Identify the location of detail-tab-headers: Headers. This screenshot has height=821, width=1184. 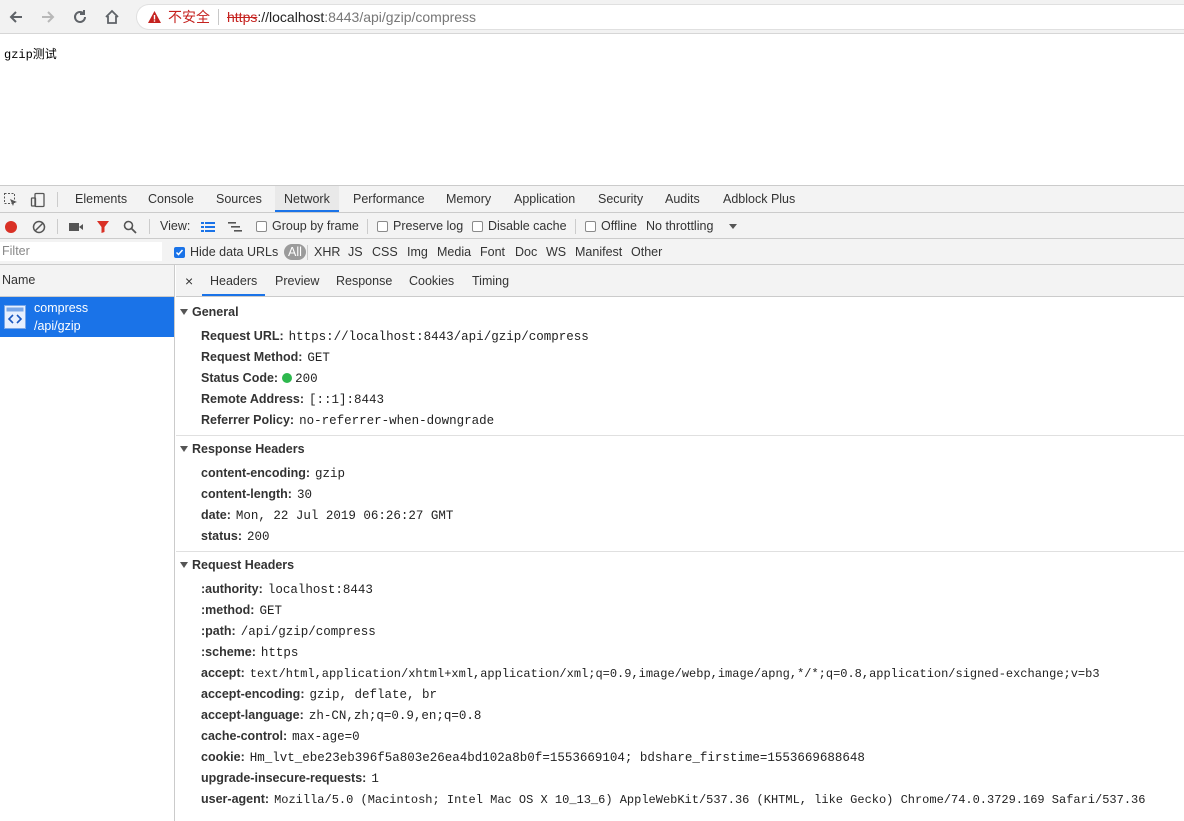
(234, 280).